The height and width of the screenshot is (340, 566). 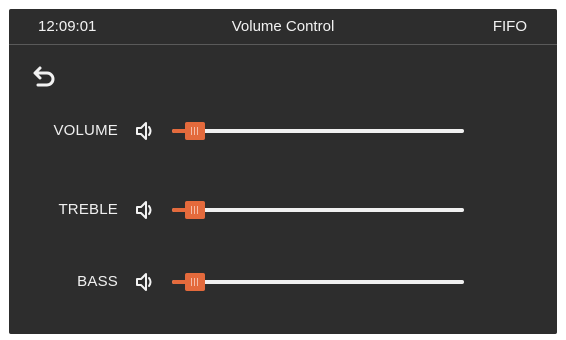 I want to click on volume-slider, so click(x=318, y=131).